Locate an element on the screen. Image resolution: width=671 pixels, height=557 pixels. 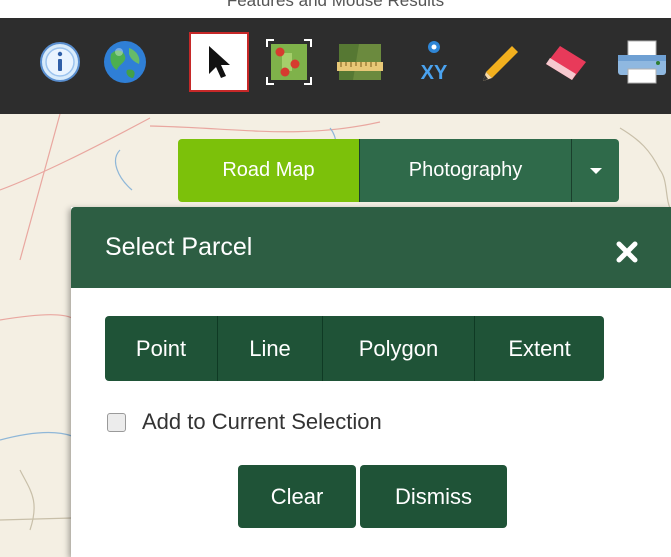
selection-shape-group: Point Line Polygon Extent is located at coordinates (354, 348).